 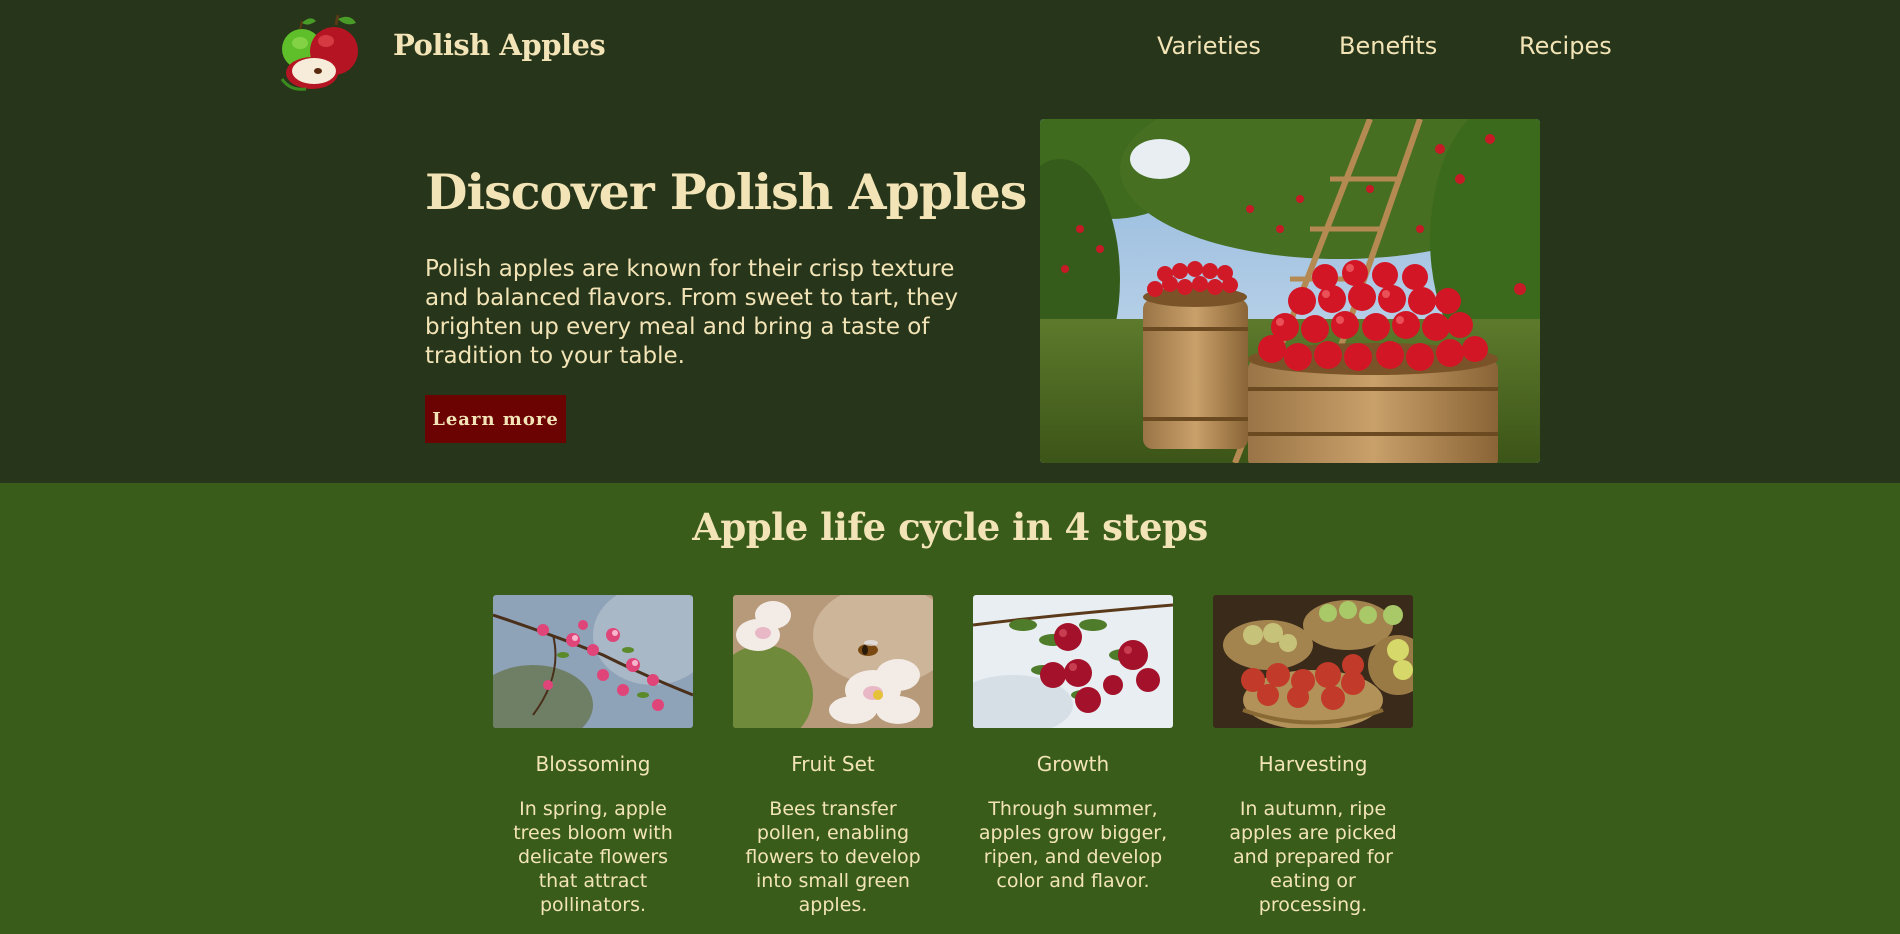 What do you see at coordinates (833, 764) in the screenshot?
I see `step-name: Fruit Set` at bounding box center [833, 764].